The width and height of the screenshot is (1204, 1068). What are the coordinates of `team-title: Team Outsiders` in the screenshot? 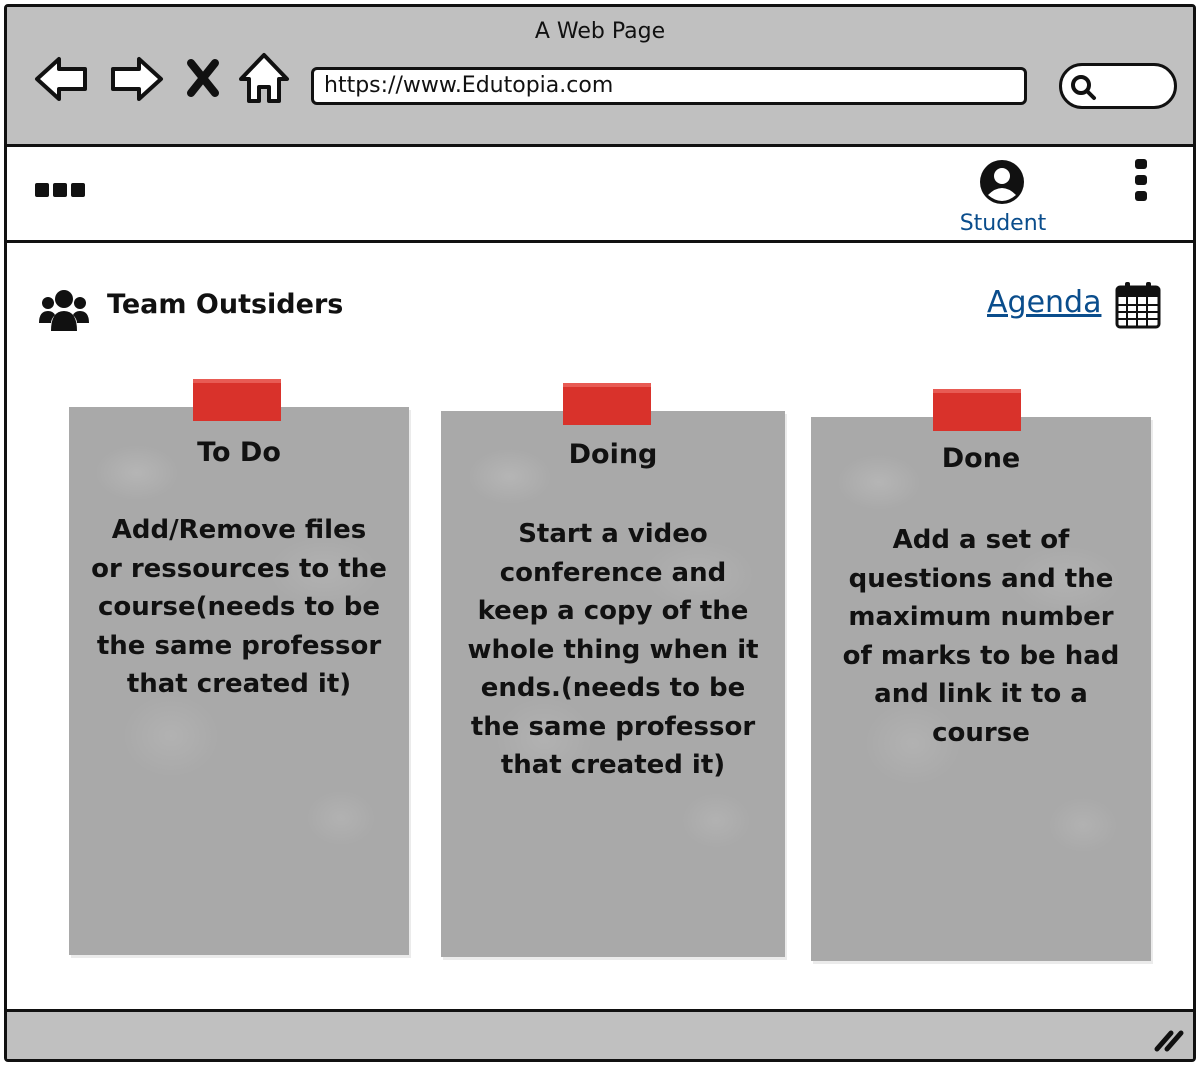 It's located at (225, 304).